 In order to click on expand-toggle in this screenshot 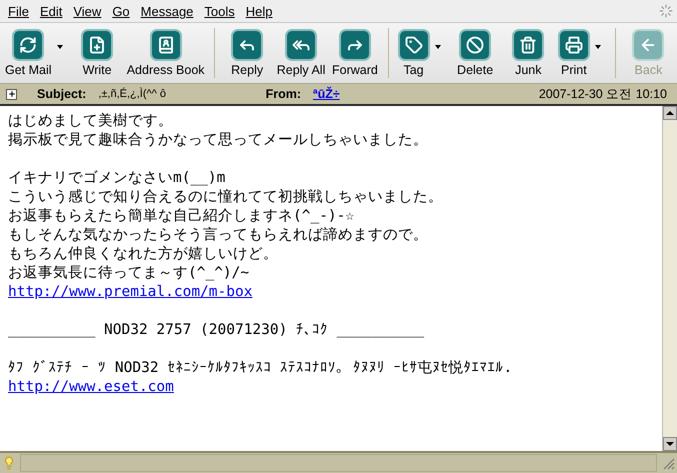, I will do `click(11, 94)`.